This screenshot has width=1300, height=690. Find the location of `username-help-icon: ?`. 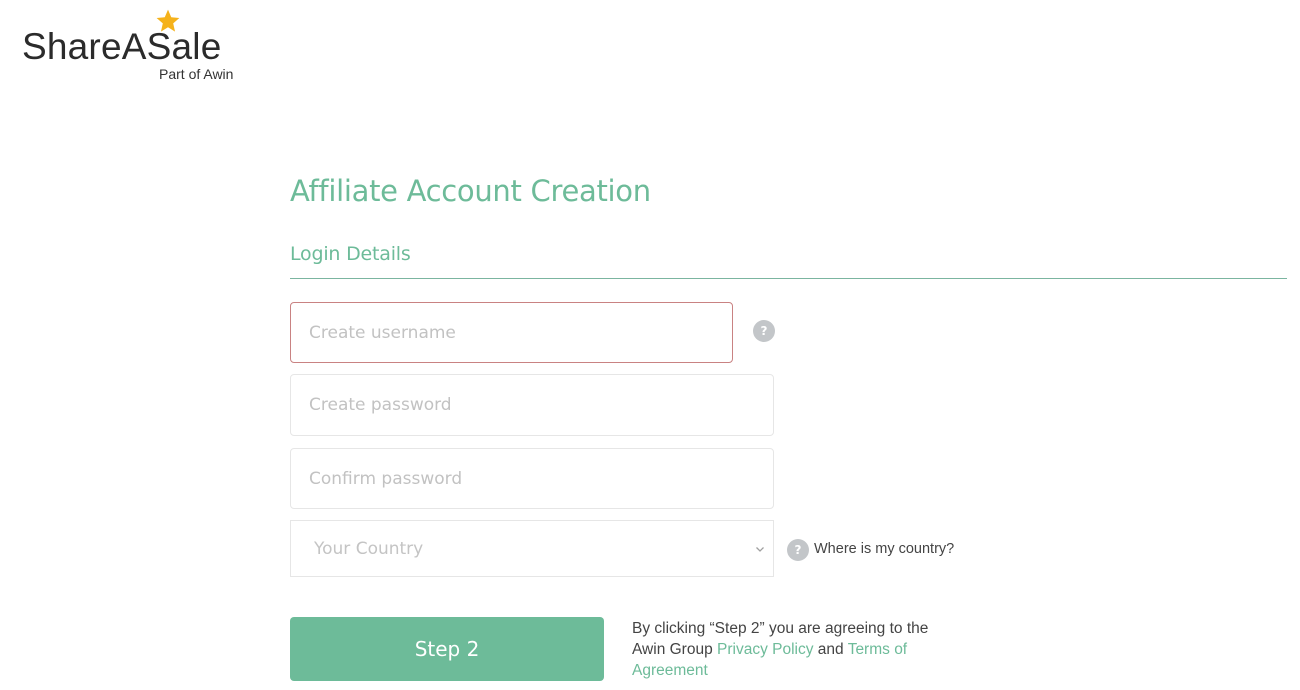

username-help-icon: ? is located at coordinates (764, 331).